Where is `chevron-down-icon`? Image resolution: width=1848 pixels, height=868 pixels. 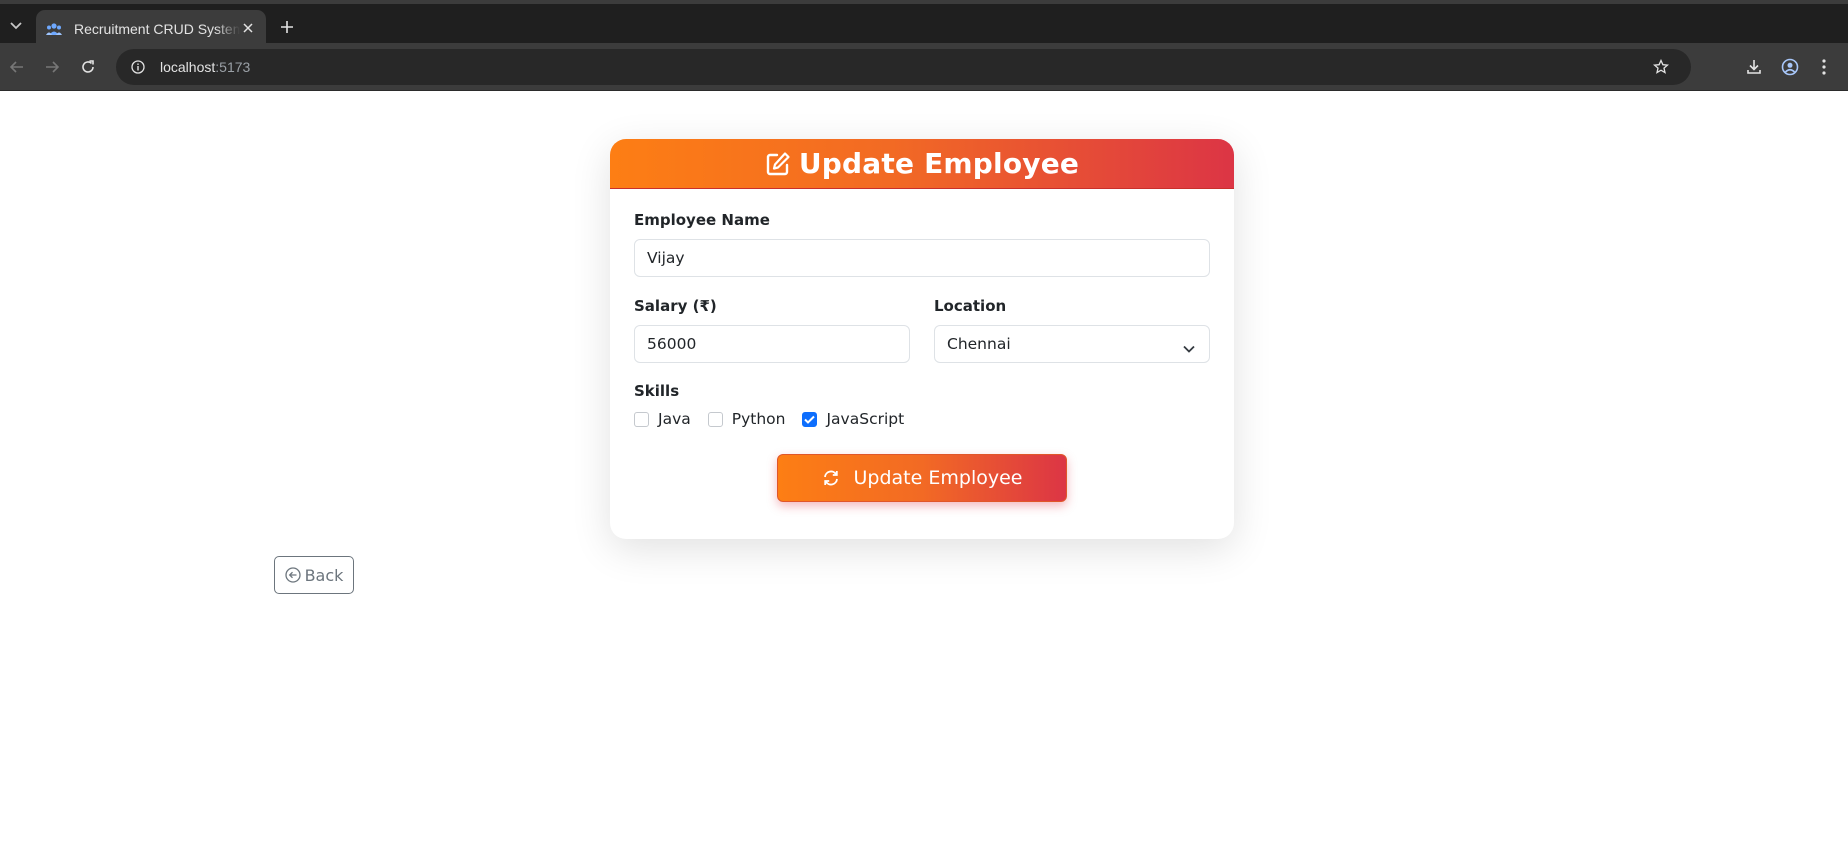
chevron-down-icon is located at coordinates (1189, 348).